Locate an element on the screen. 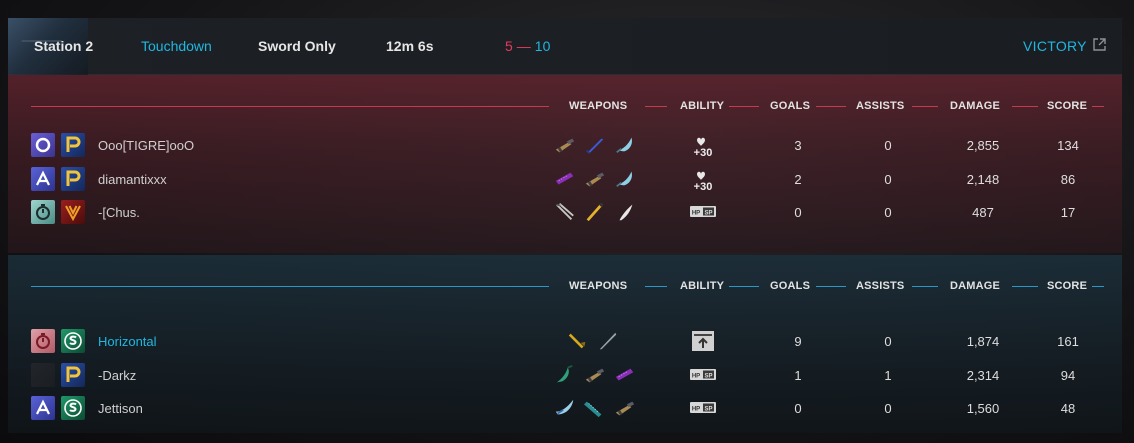 The image size is (1134, 443). player-name: -Darkz is located at coordinates (117, 375).